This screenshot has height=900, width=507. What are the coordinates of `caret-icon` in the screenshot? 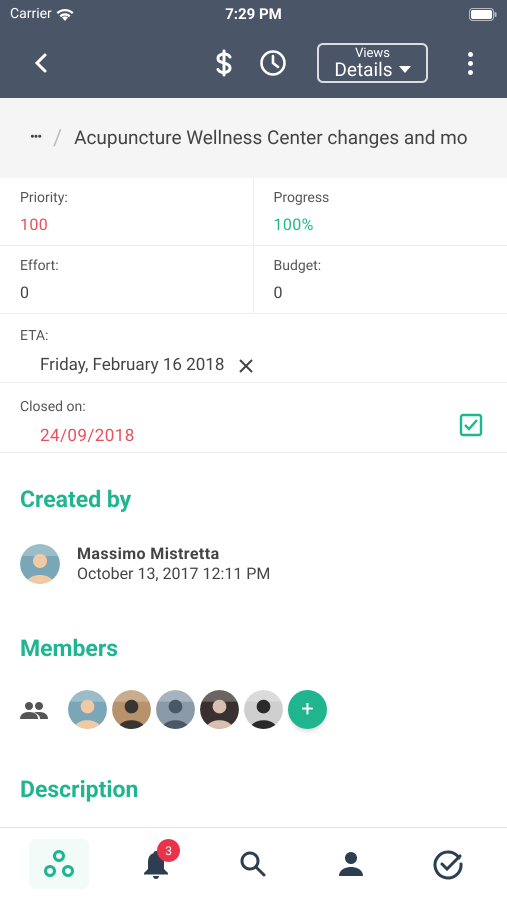 It's located at (404, 69).